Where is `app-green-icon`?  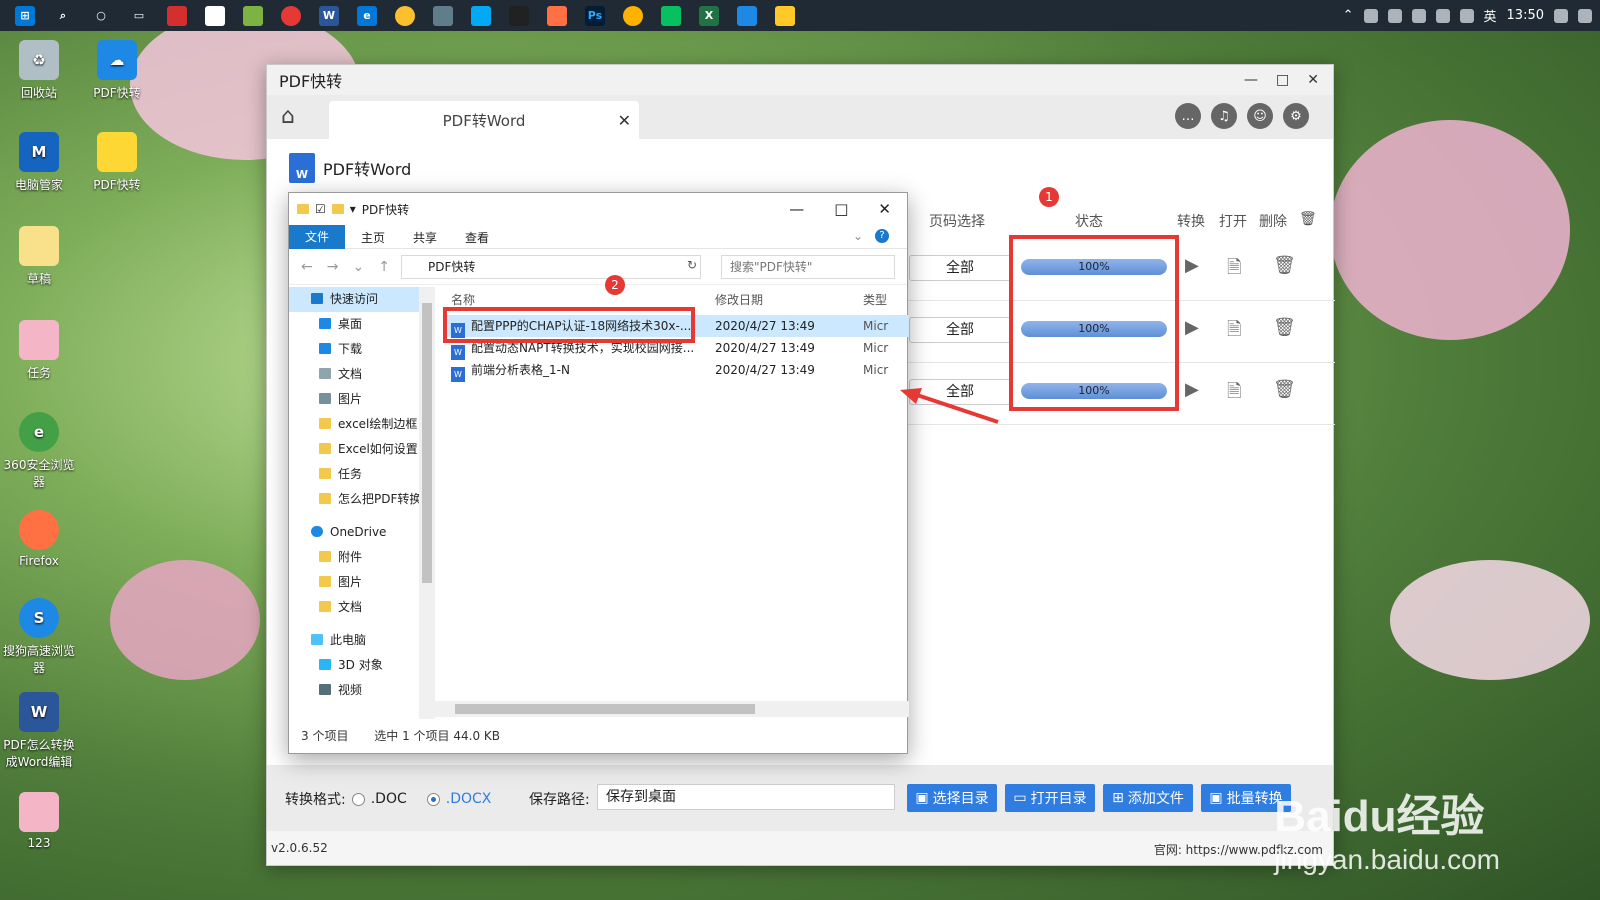 app-green-icon is located at coordinates (253, 15).